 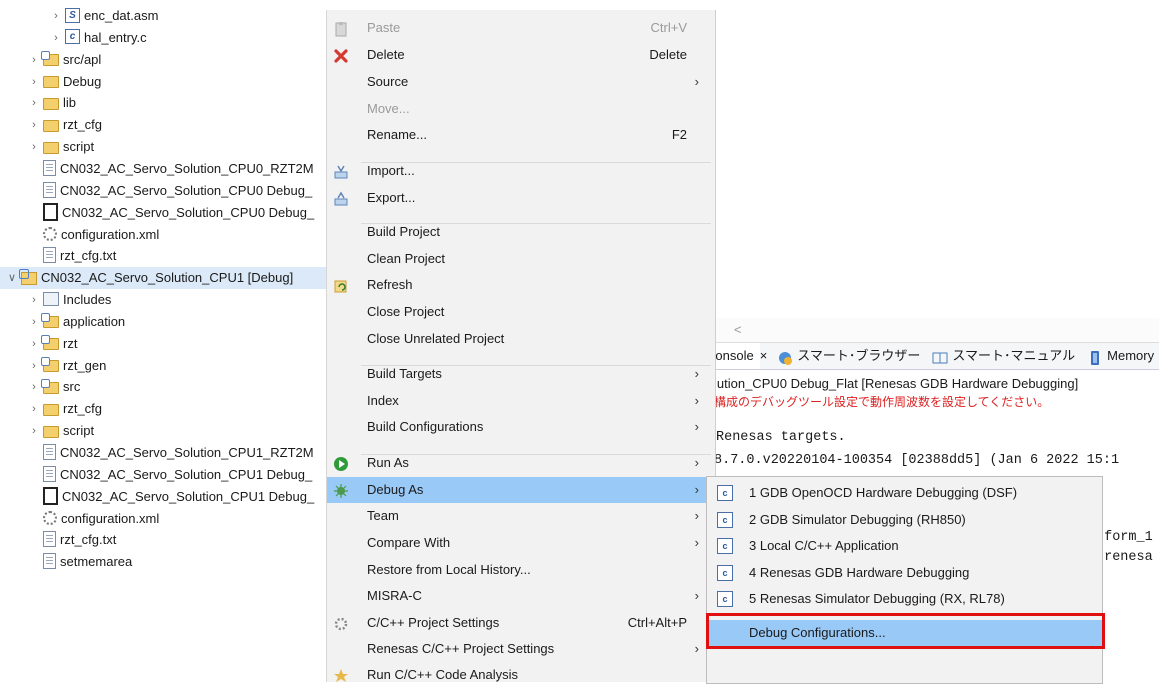 I want to click on launch-config-item: c 3 Local C/C++ Application, so click(x=904, y=546).